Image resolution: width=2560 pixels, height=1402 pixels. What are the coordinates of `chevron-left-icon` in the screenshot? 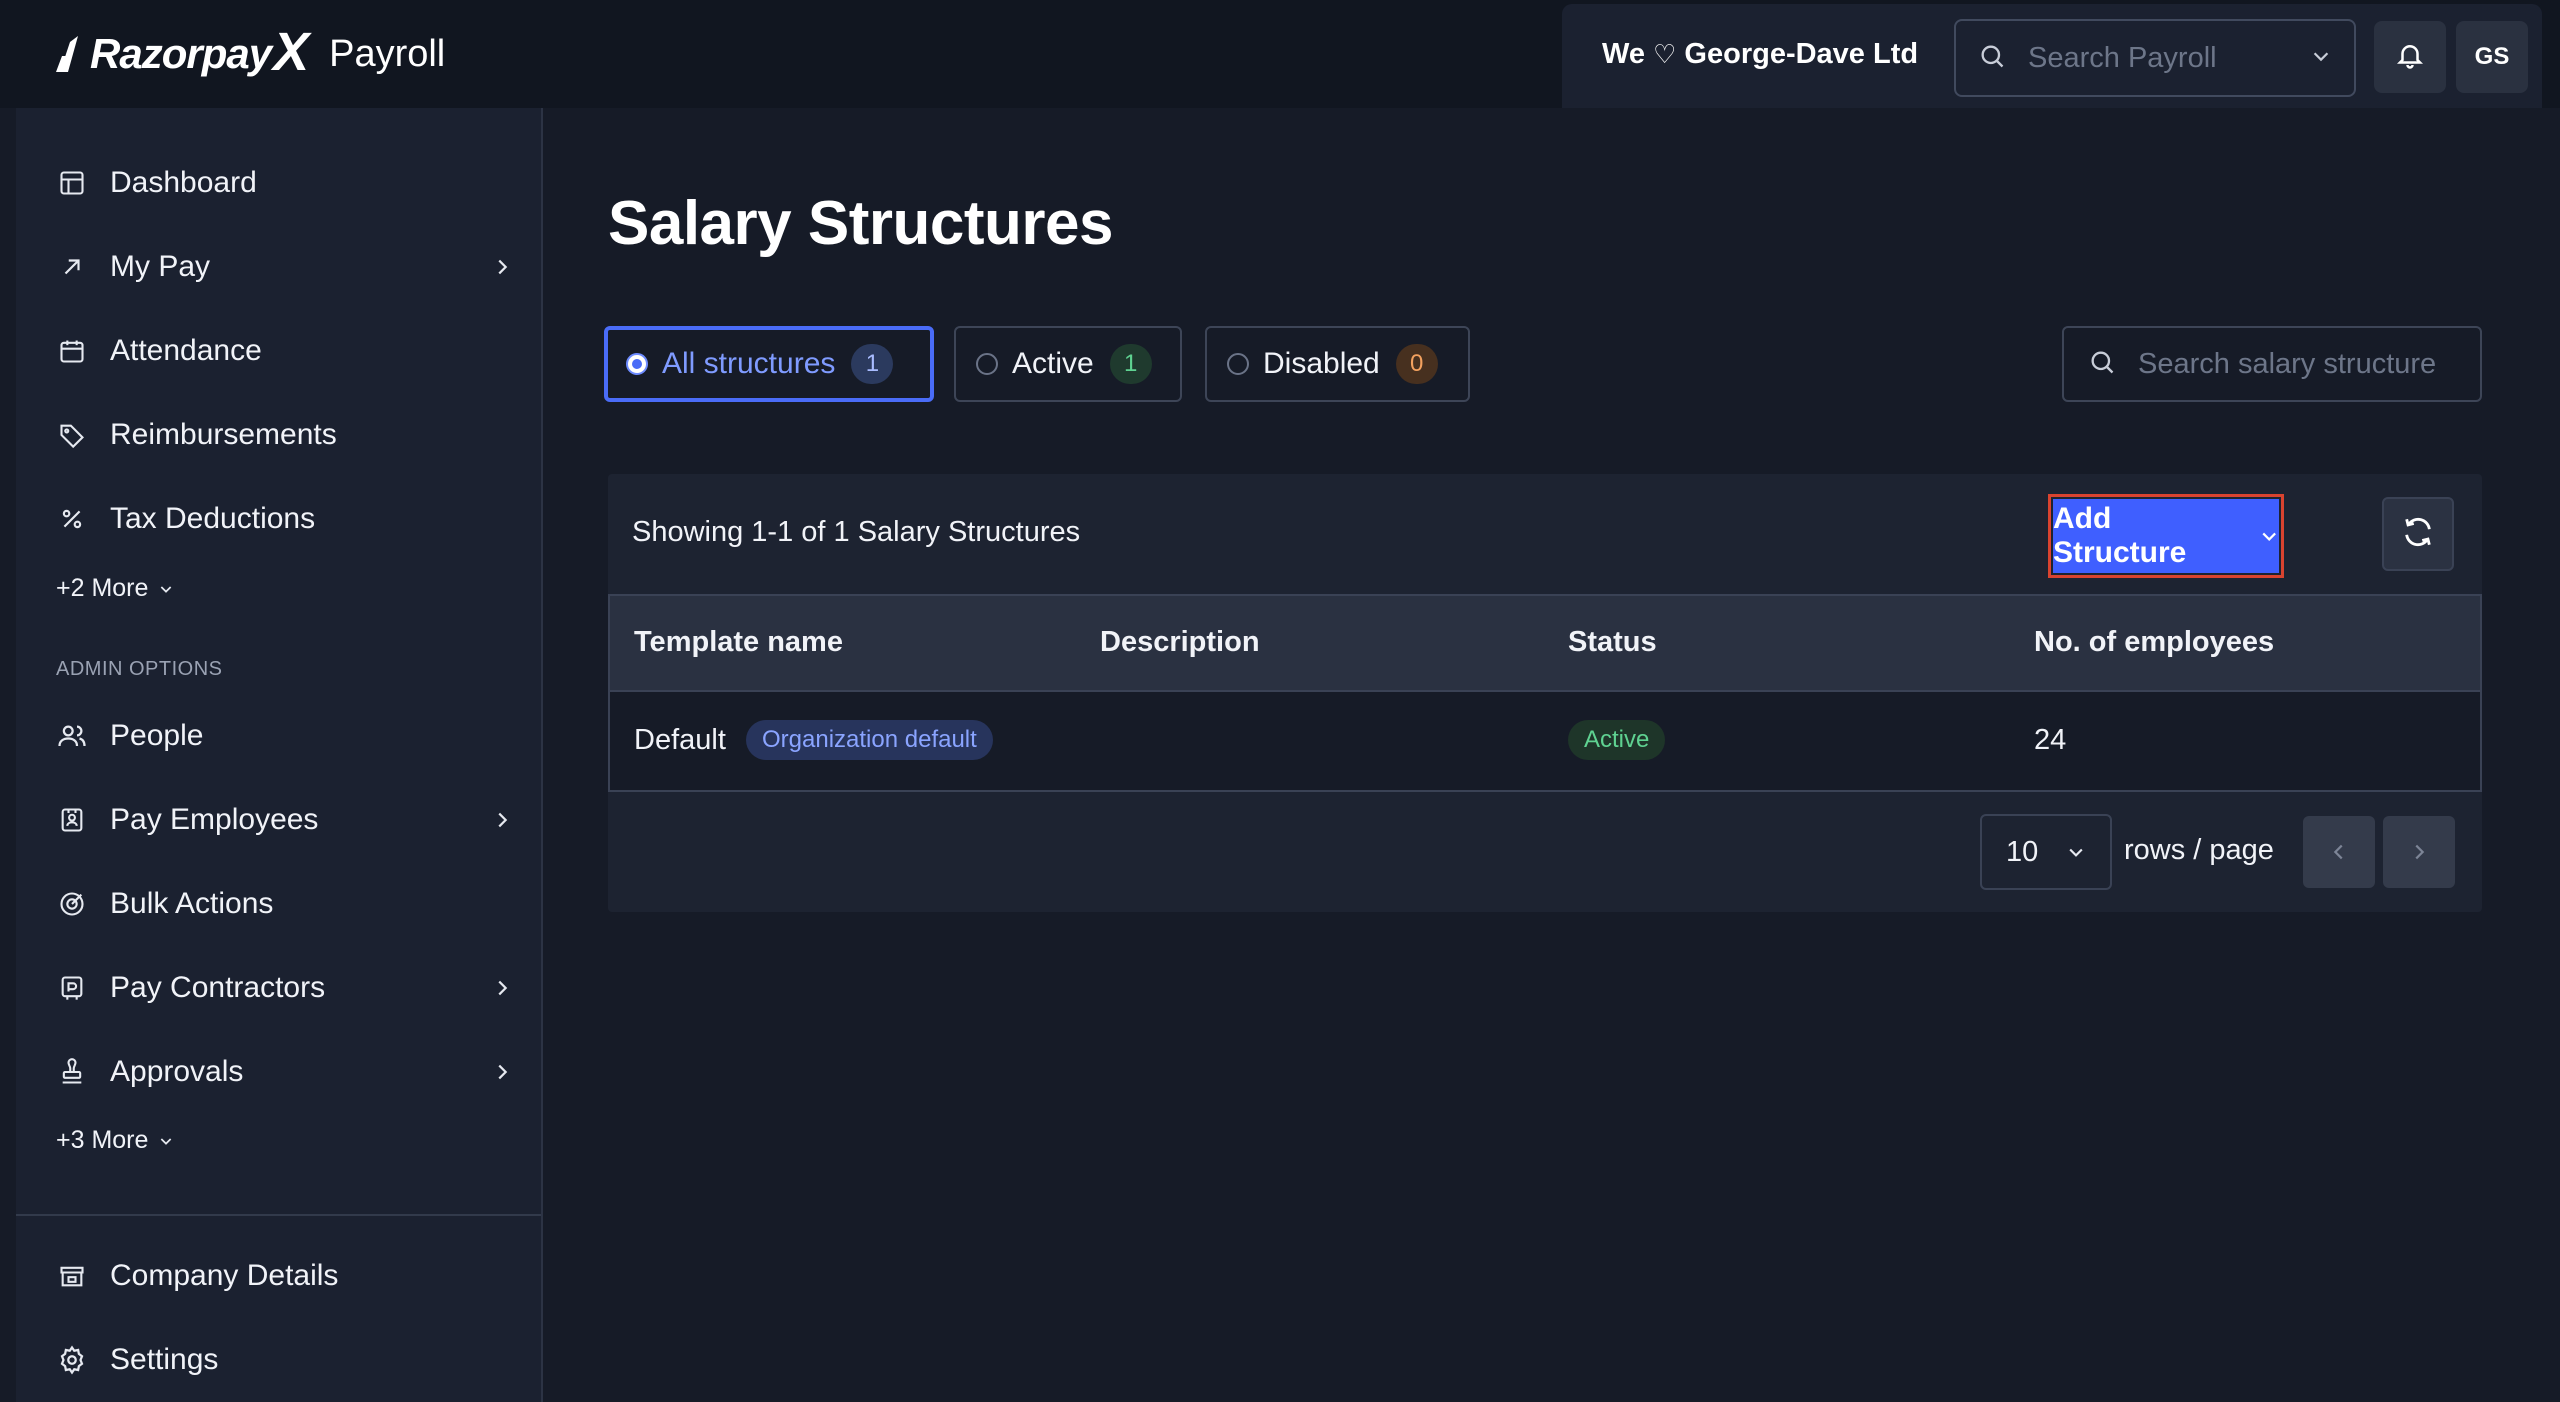 It's located at (2338, 852).